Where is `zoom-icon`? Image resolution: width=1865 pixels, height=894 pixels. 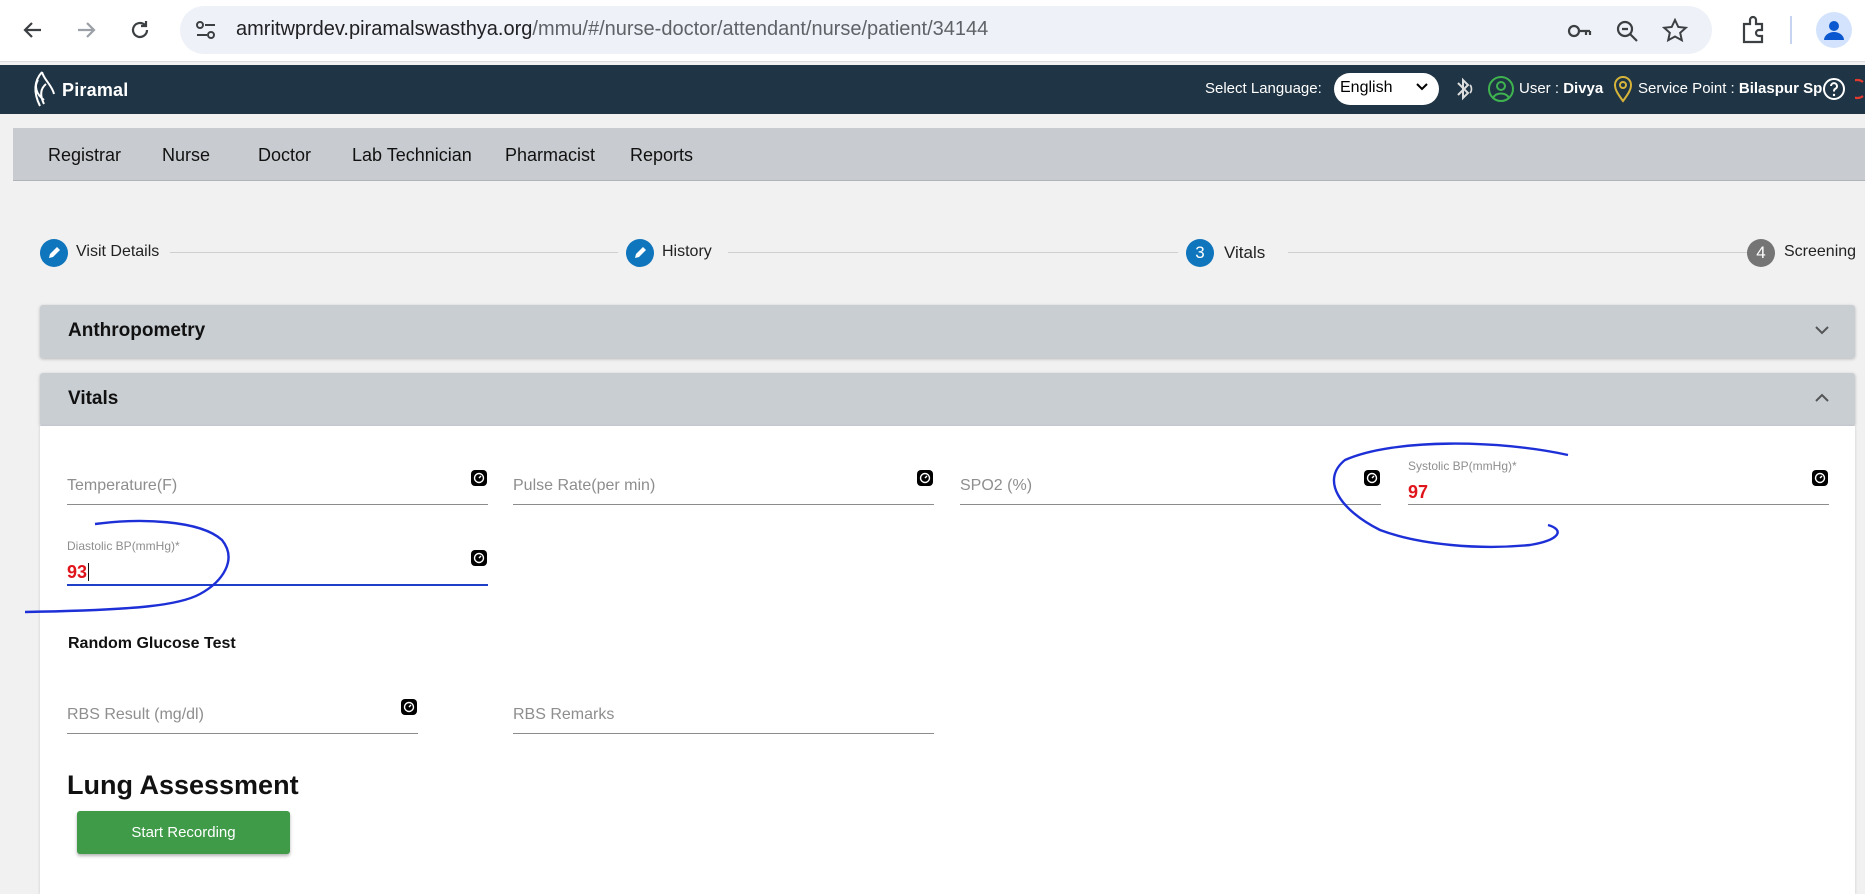 zoom-icon is located at coordinates (1627, 31).